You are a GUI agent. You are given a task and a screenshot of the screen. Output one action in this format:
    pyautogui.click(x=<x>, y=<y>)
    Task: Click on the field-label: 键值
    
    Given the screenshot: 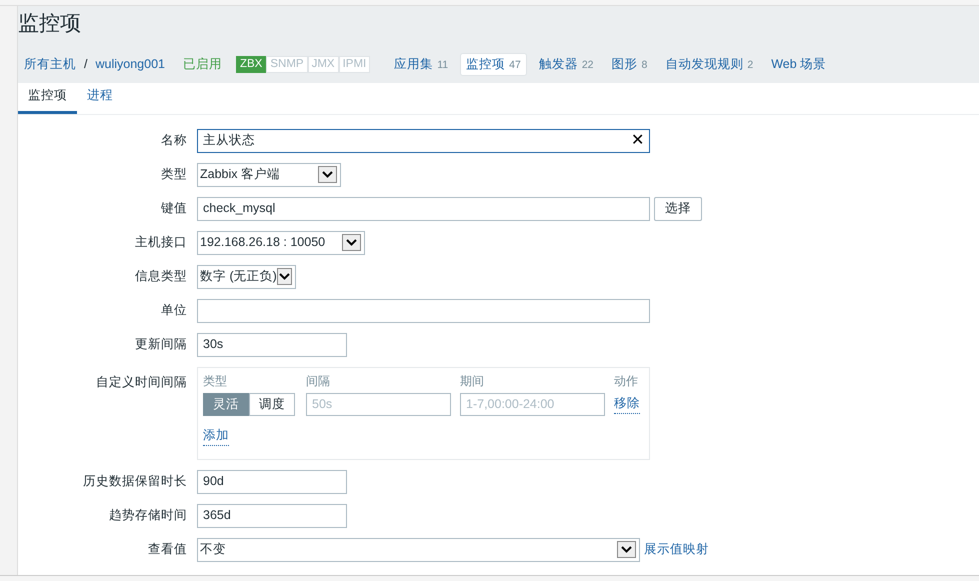 What is the action you would take?
    pyautogui.click(x=173, y=209)
    